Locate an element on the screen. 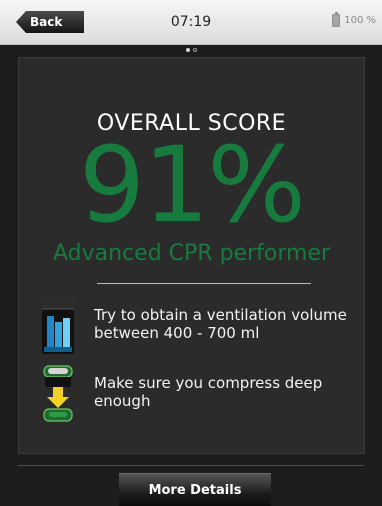 This screenshot has height=506, width=382. page-dot-active is located at coordinates (187, 50).